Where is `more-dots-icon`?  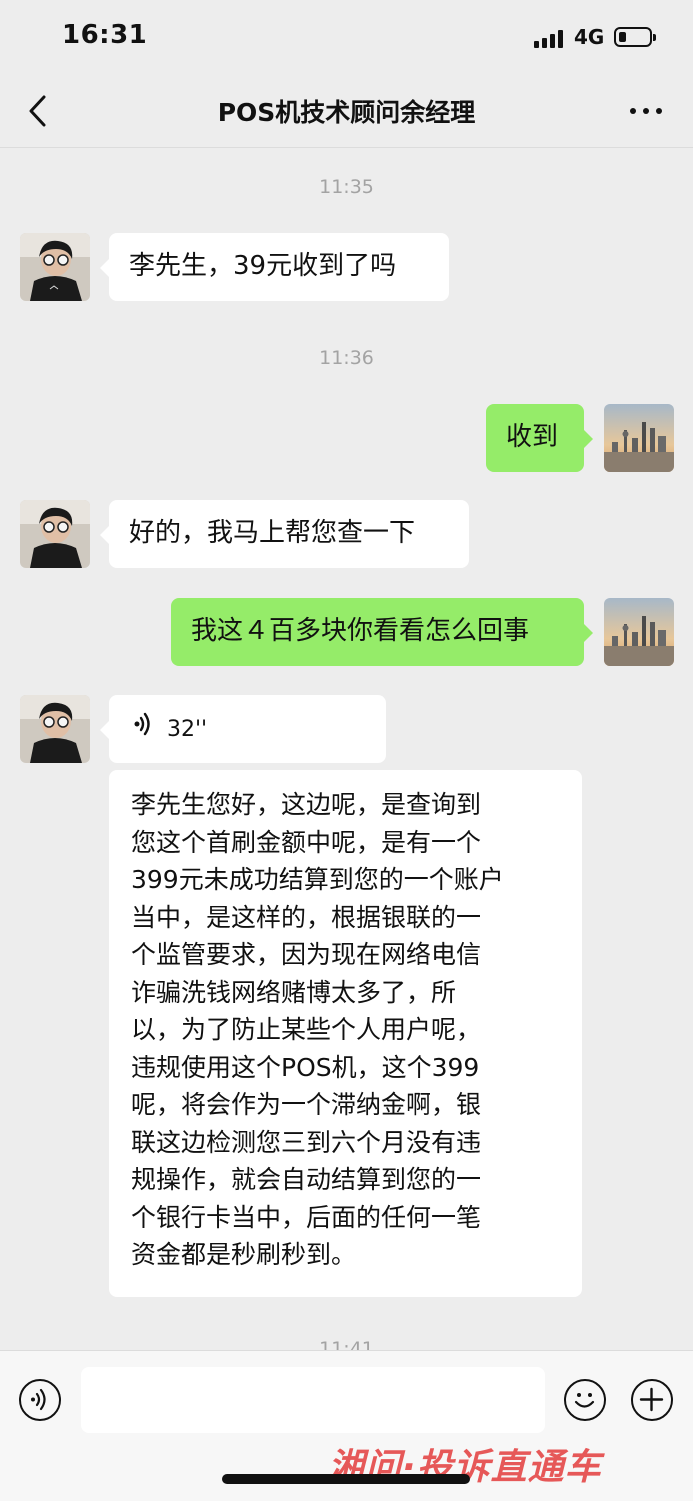 more-dots-icon is located at coordinates (646, 111).